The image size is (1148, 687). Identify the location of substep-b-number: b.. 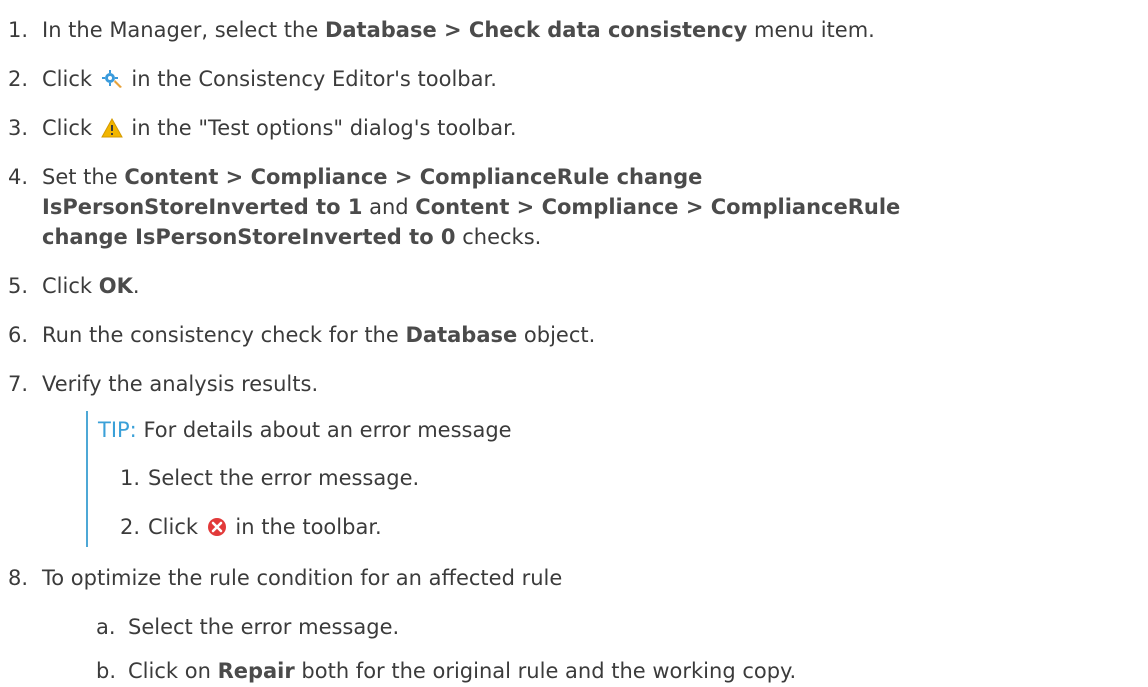
(106, 671).